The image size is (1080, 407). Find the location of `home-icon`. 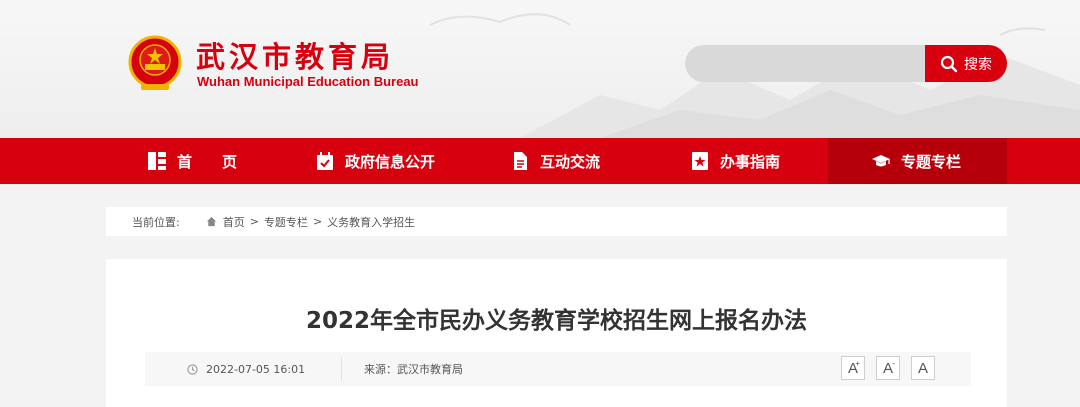

home-icon is located at coordinates (211, 221).